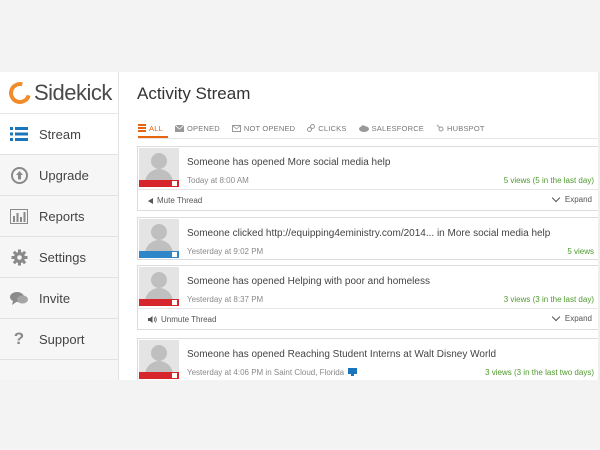  I want to click on mute-label: Unmute Thread, so click(189, 319).